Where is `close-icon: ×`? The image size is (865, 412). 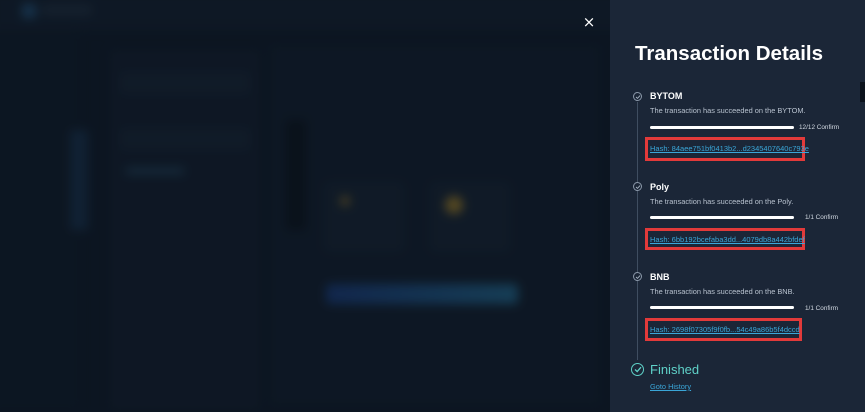 close-icon: × is located at coordinates (589, 22).